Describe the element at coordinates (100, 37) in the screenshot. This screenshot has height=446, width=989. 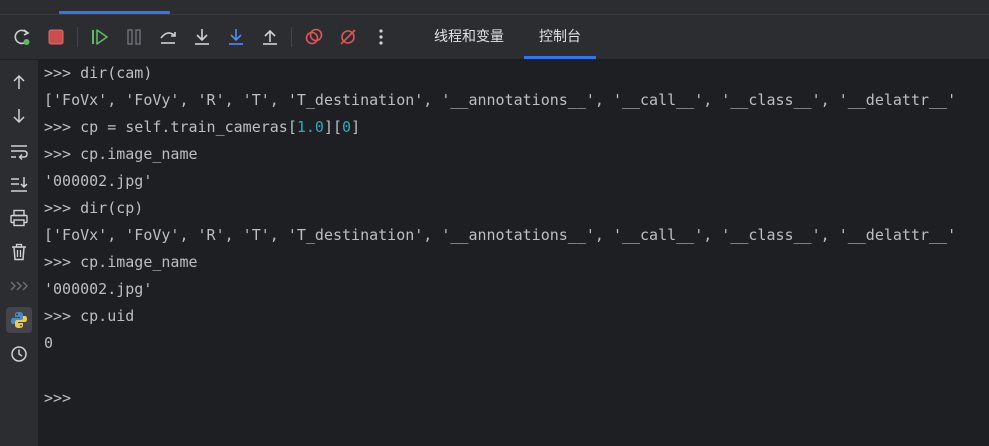
I see `resume-icon` at that location.